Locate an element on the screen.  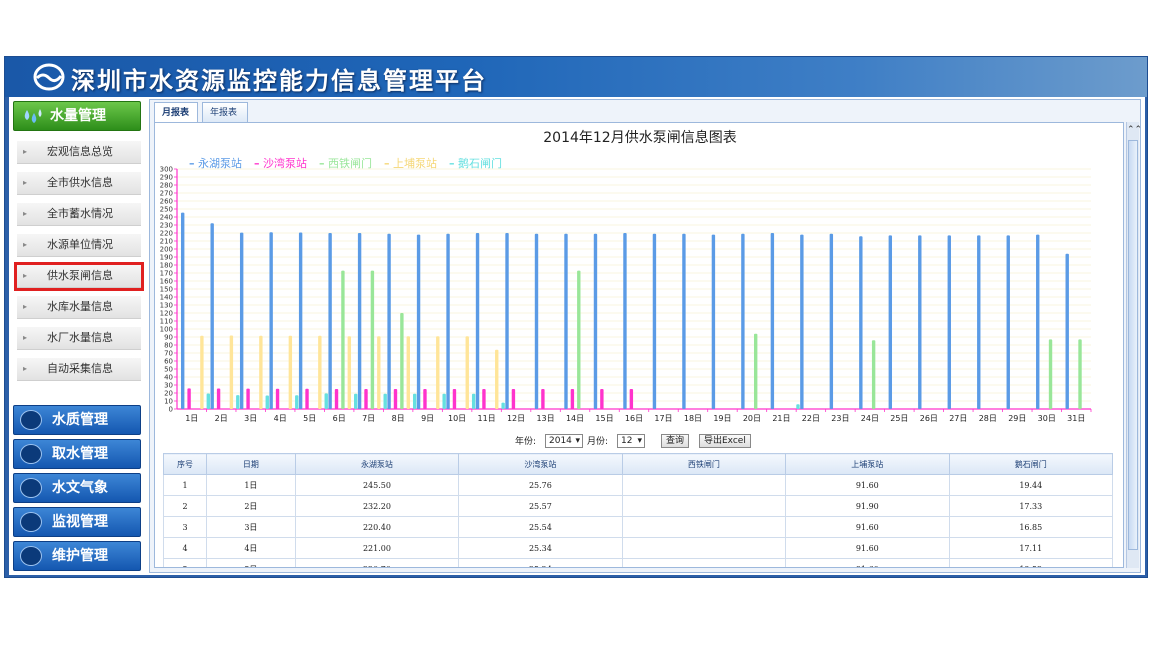
table-row: 3 3日 220.40 25.54 91.60 16.85 is located at coordinates (638, 527).